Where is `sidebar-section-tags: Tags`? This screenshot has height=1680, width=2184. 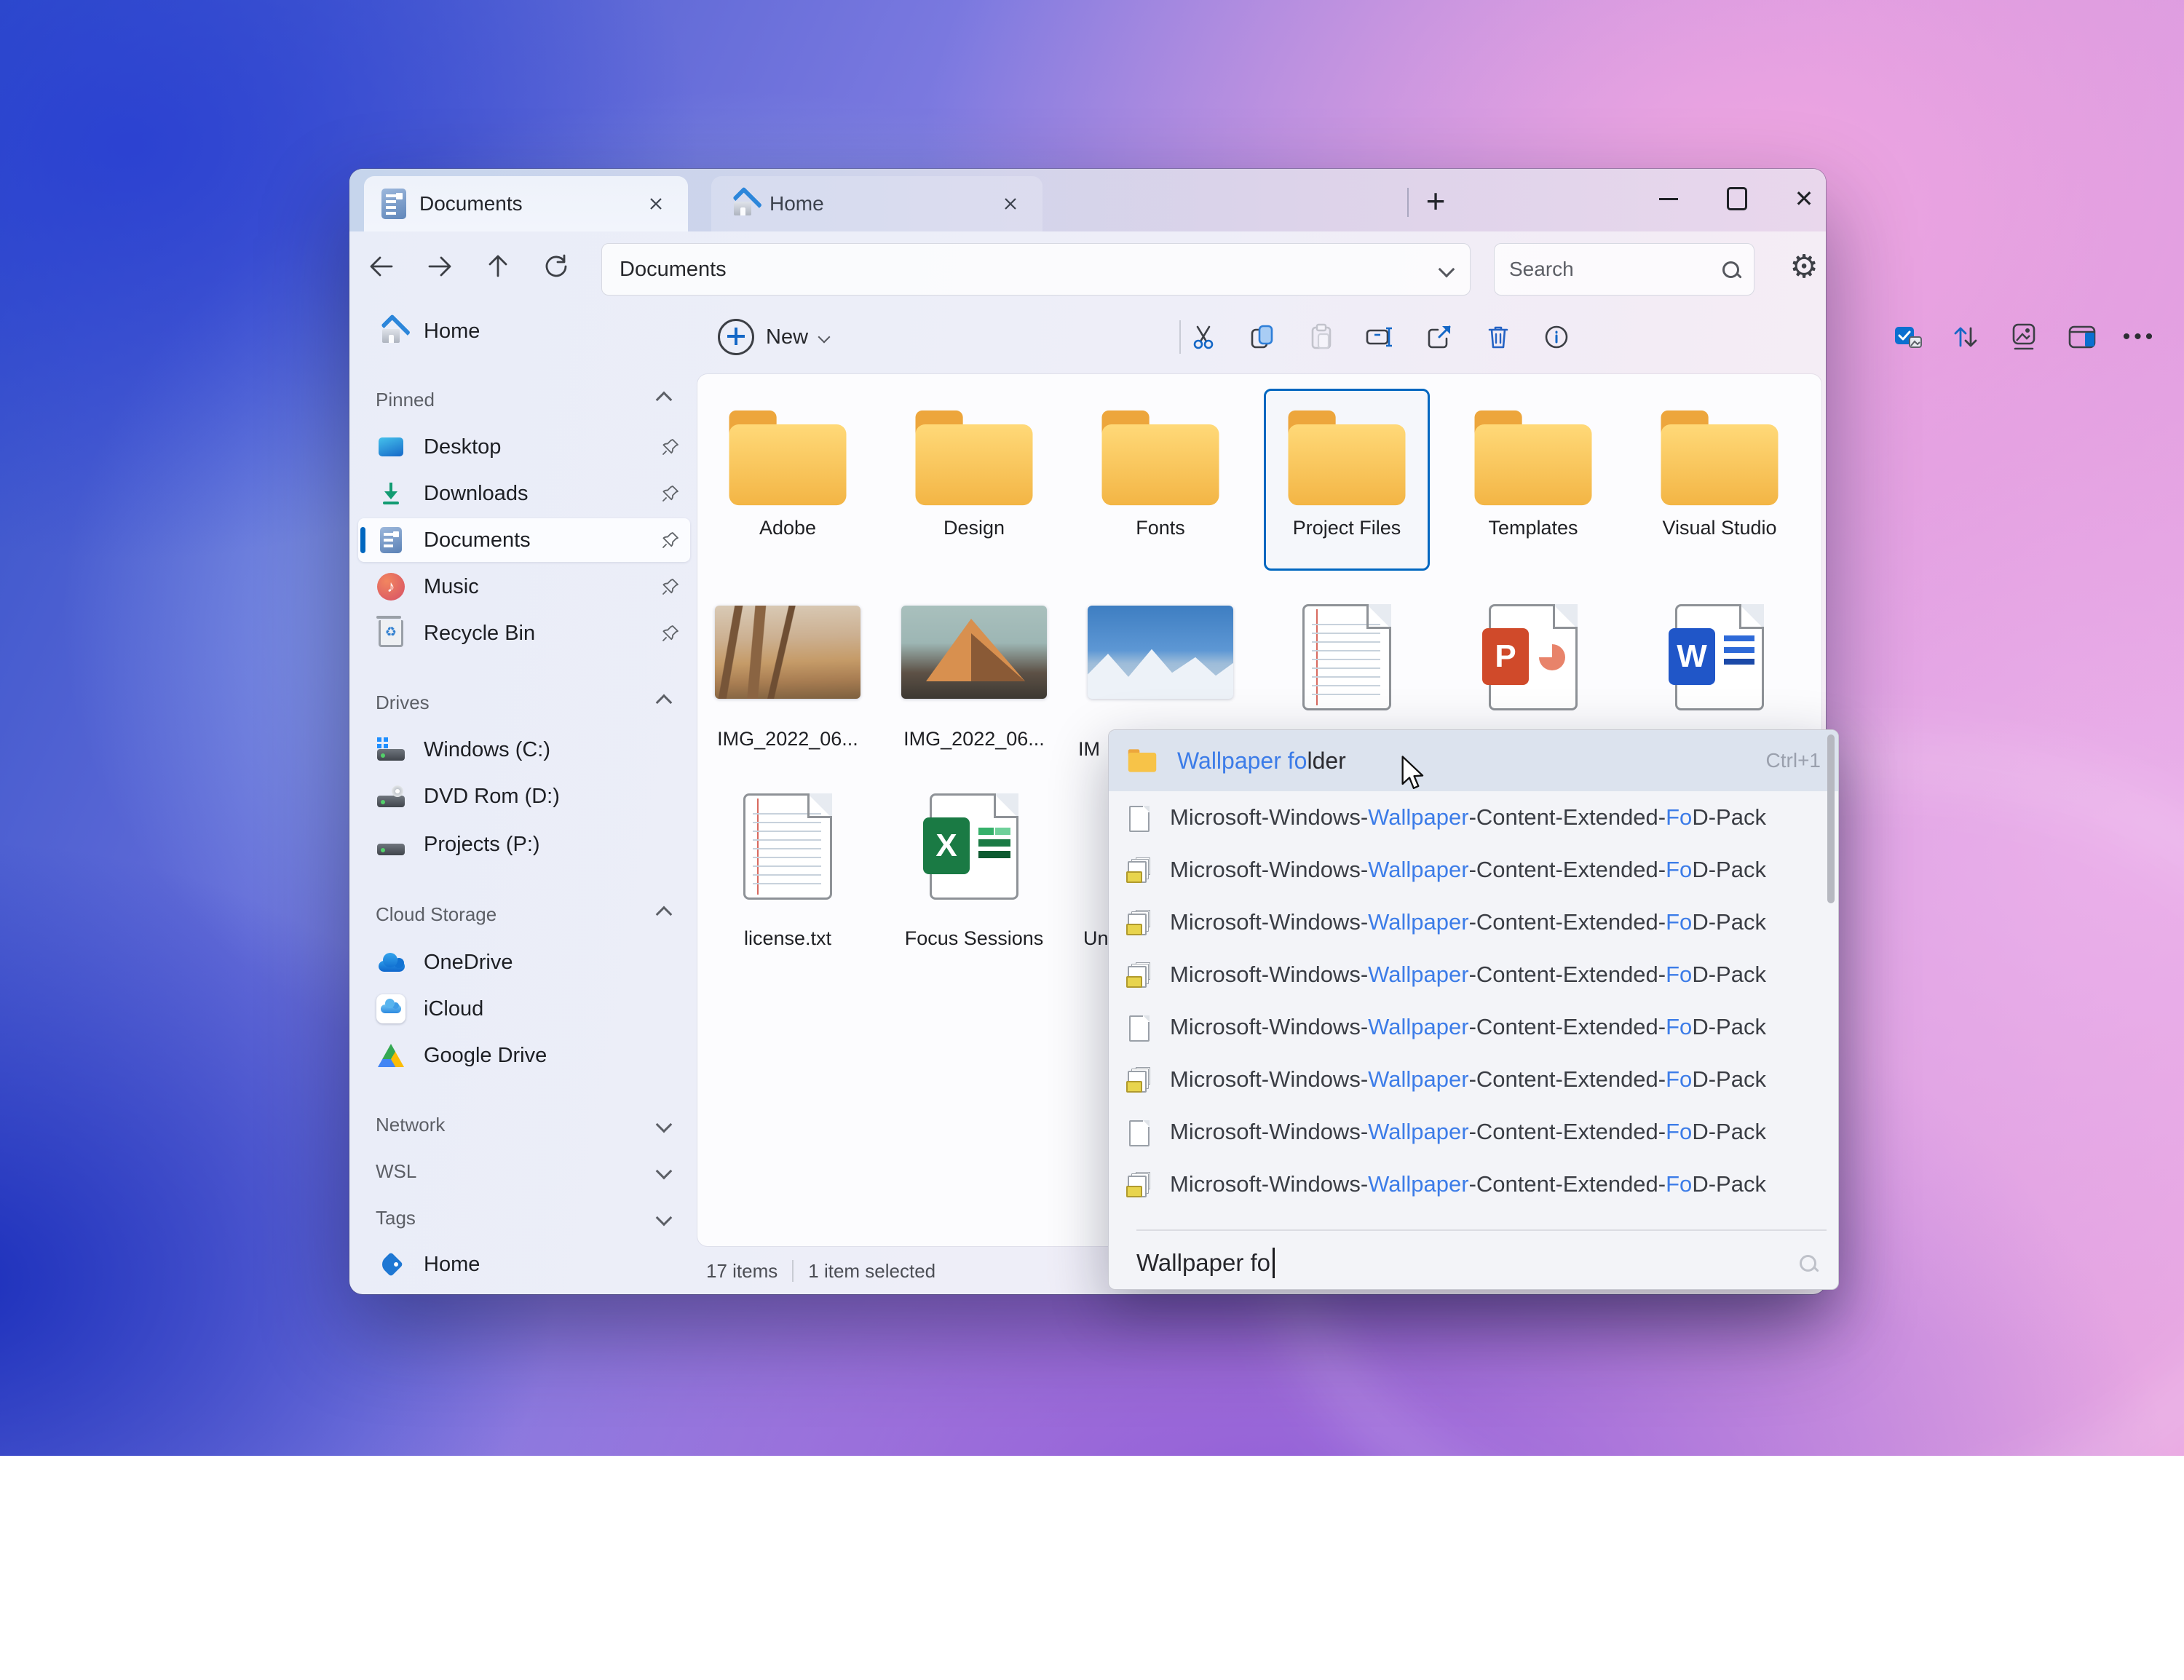 sidebar-section-tags: Tags is located at coordinates (533, 1218).